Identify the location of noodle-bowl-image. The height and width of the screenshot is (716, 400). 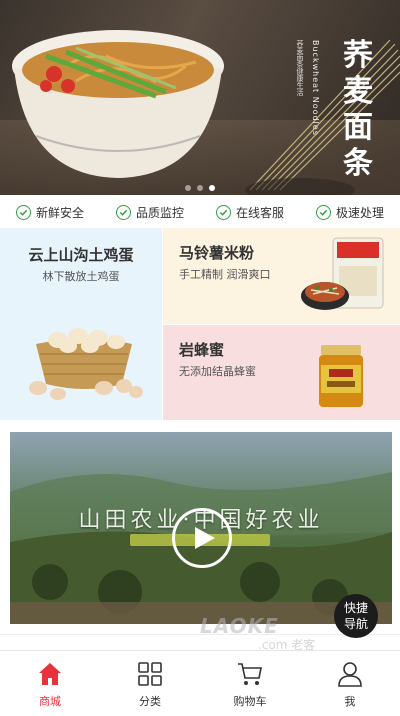
(118, 108).